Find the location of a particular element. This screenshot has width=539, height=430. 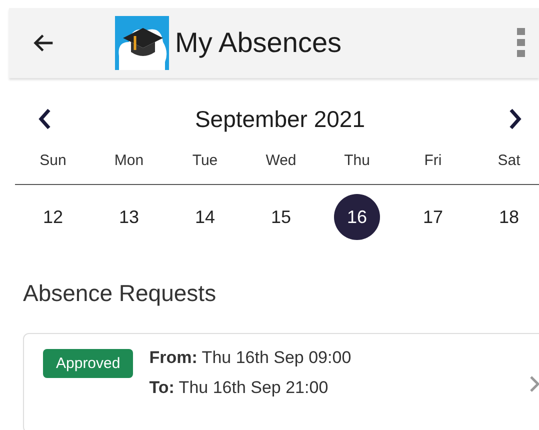

chevron-right-icon is located at coordinates (533, 384).